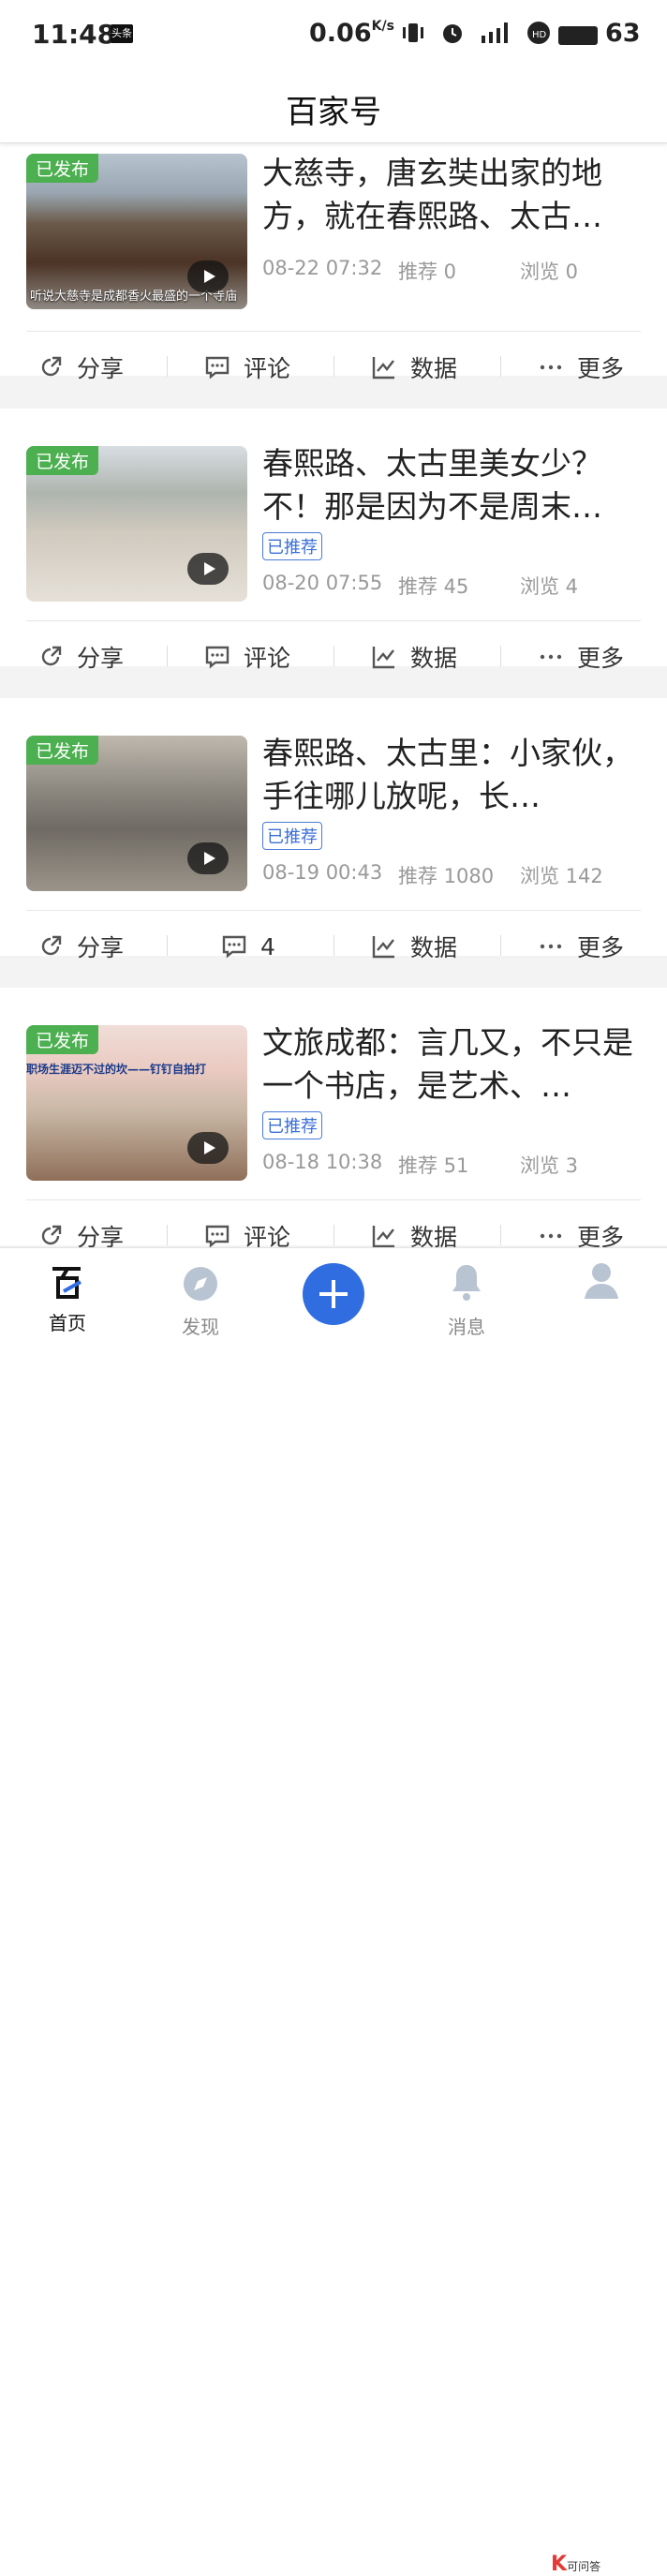  I want to click on battery-level: 63, so click(623, 33).